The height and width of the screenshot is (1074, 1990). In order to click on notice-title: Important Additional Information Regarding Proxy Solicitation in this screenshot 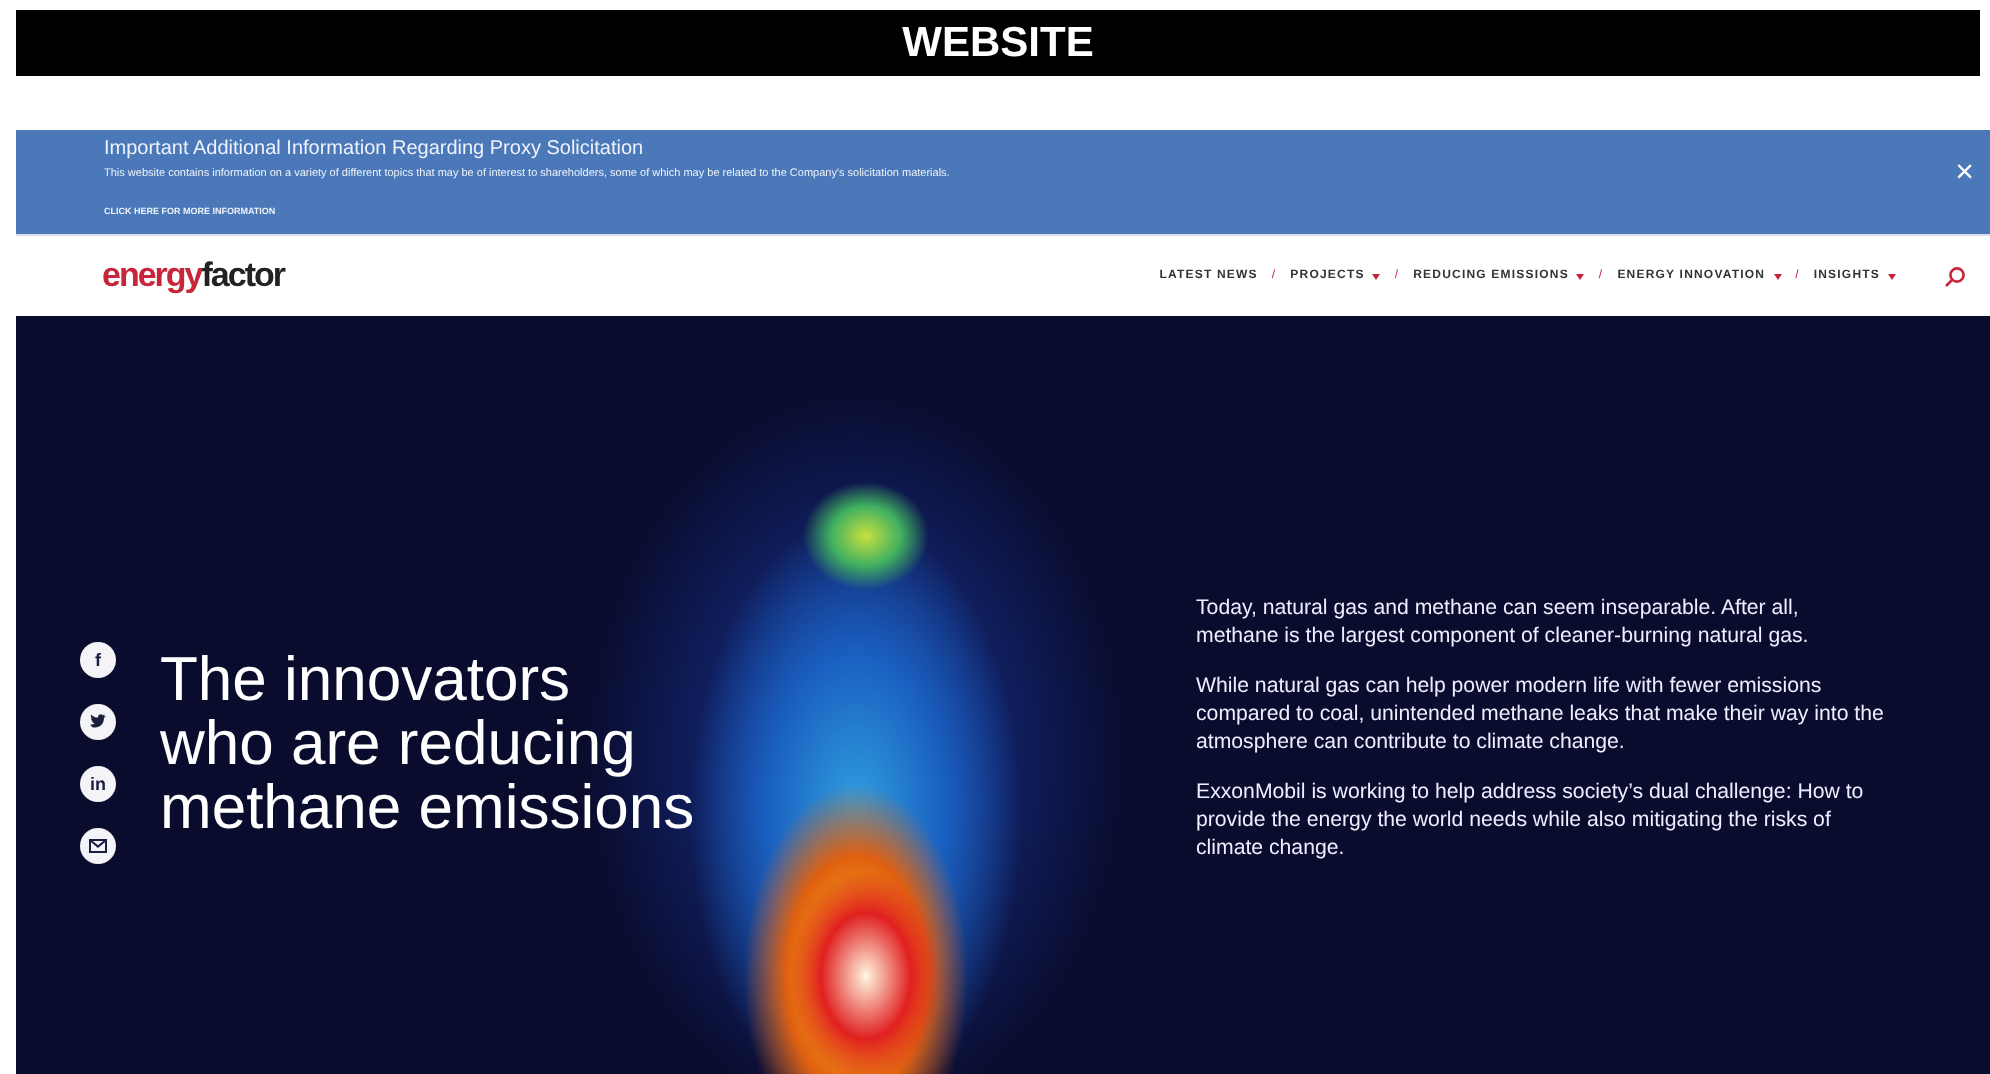, I will do `click(375, 149)`.